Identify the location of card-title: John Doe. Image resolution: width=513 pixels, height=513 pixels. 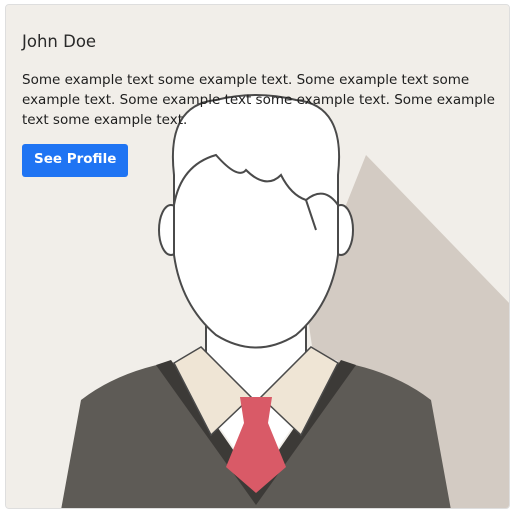
(59, 41).